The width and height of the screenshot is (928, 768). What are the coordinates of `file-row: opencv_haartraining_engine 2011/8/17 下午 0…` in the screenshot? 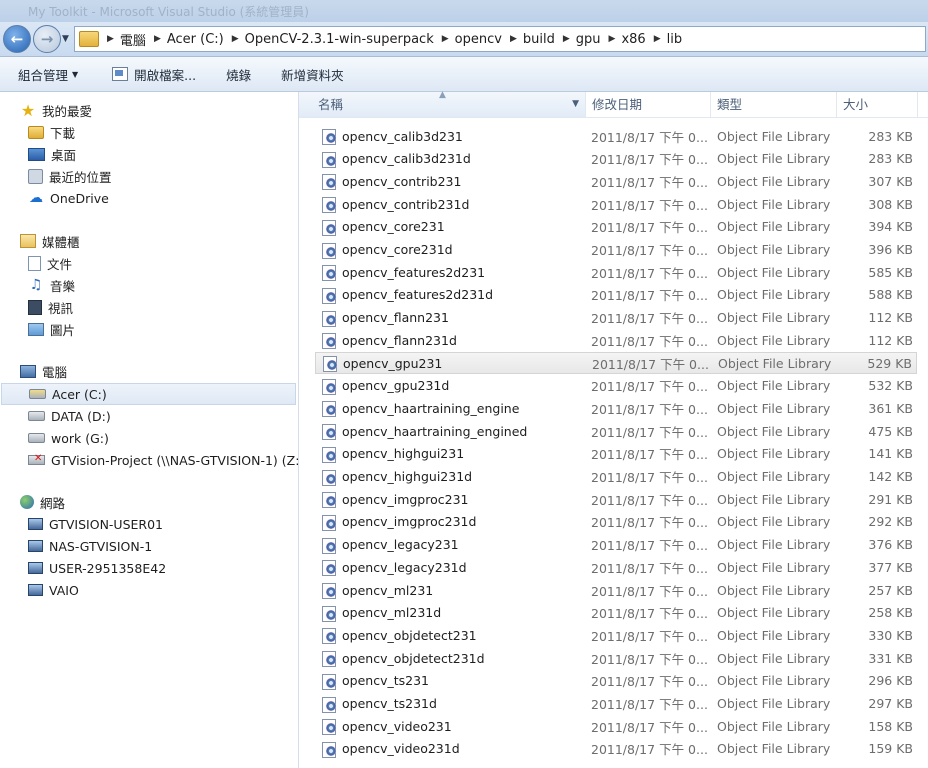 It's located at (616, 408).